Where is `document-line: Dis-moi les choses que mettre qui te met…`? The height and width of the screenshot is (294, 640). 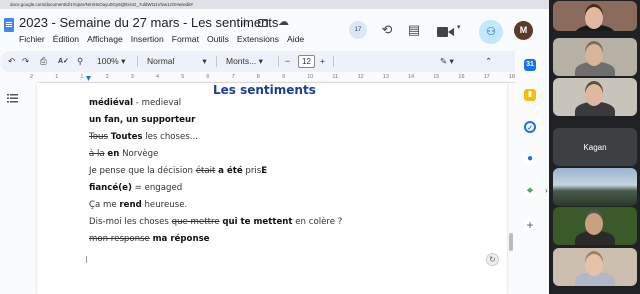
document-line: Dis-moi les choses que mettre qui te met… is located at coordinates (215, 222).